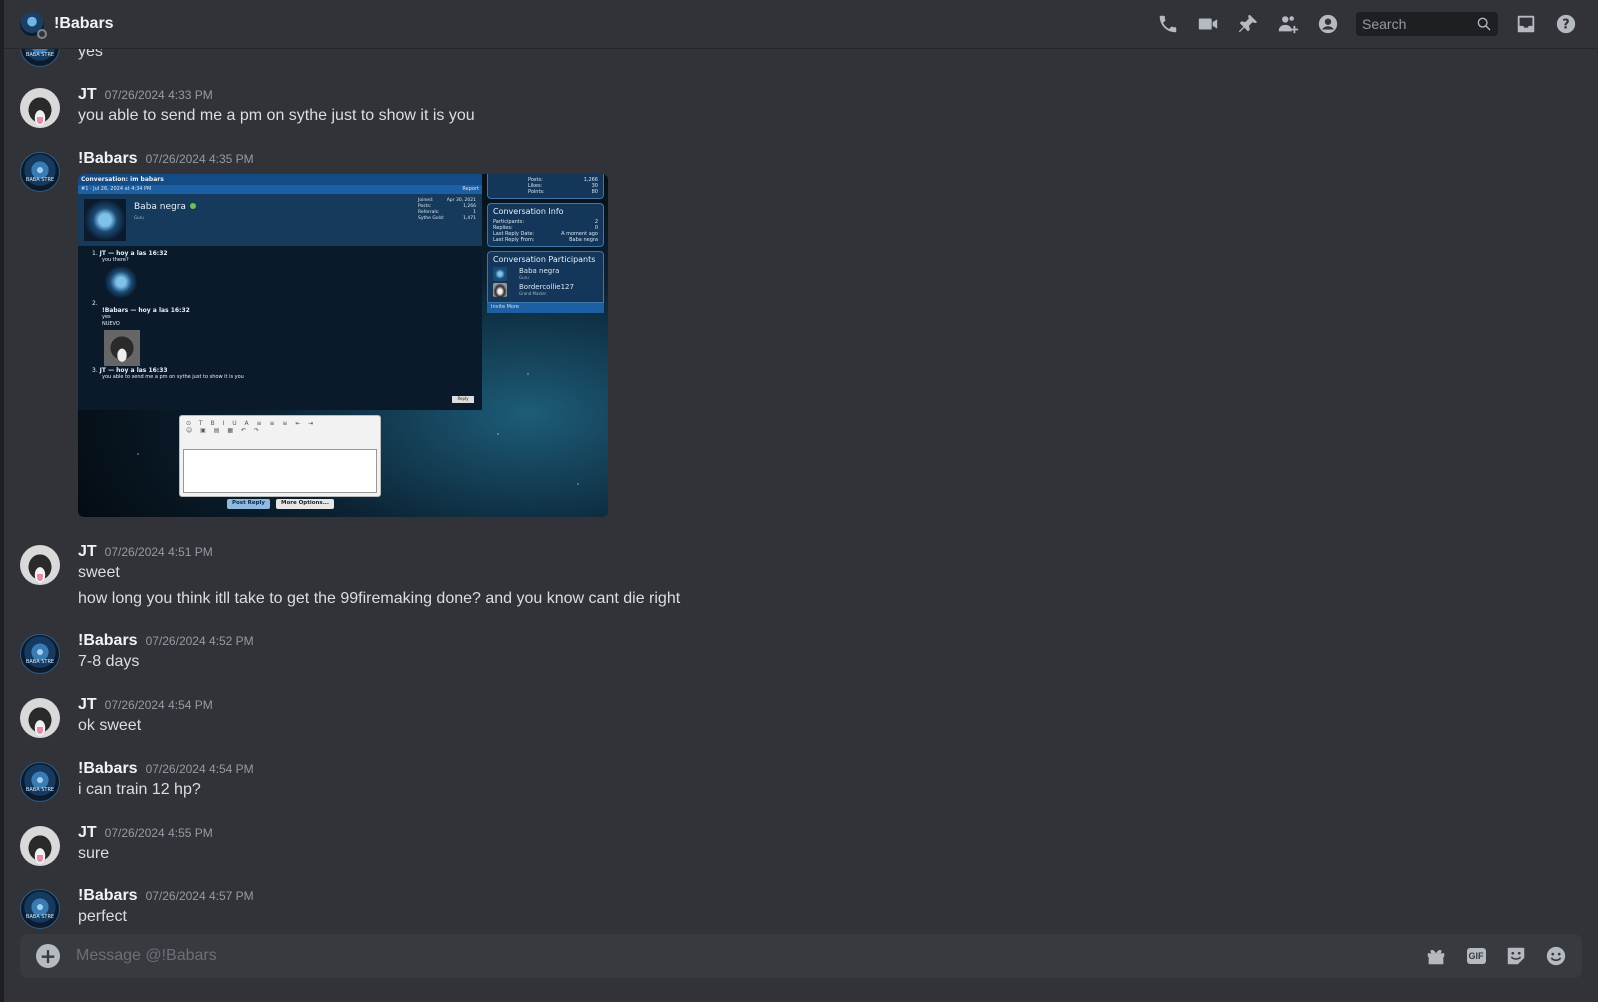 This screenshot has width=1598, height=1002. Describe the element at coordinates (1208, 24) in the screenshot. I see `video-icon` at that location.